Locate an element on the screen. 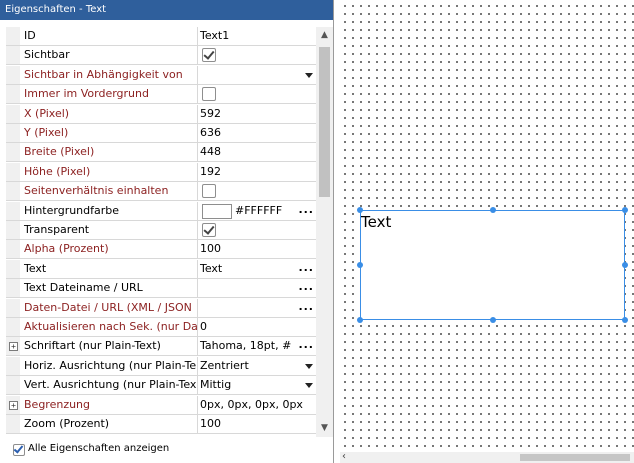 The height and width of the screenshot is (463, 634). property-row: Alpha (Prozent) 100 is located at coordinates (161, 250).